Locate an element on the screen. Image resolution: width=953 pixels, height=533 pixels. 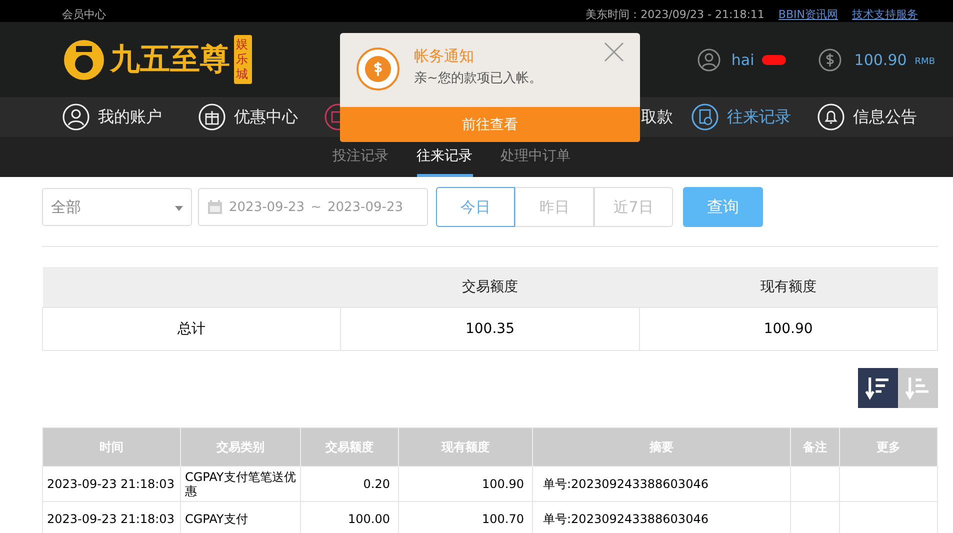
member-center-label: 会员中心 is located at coordinates (84, 15).